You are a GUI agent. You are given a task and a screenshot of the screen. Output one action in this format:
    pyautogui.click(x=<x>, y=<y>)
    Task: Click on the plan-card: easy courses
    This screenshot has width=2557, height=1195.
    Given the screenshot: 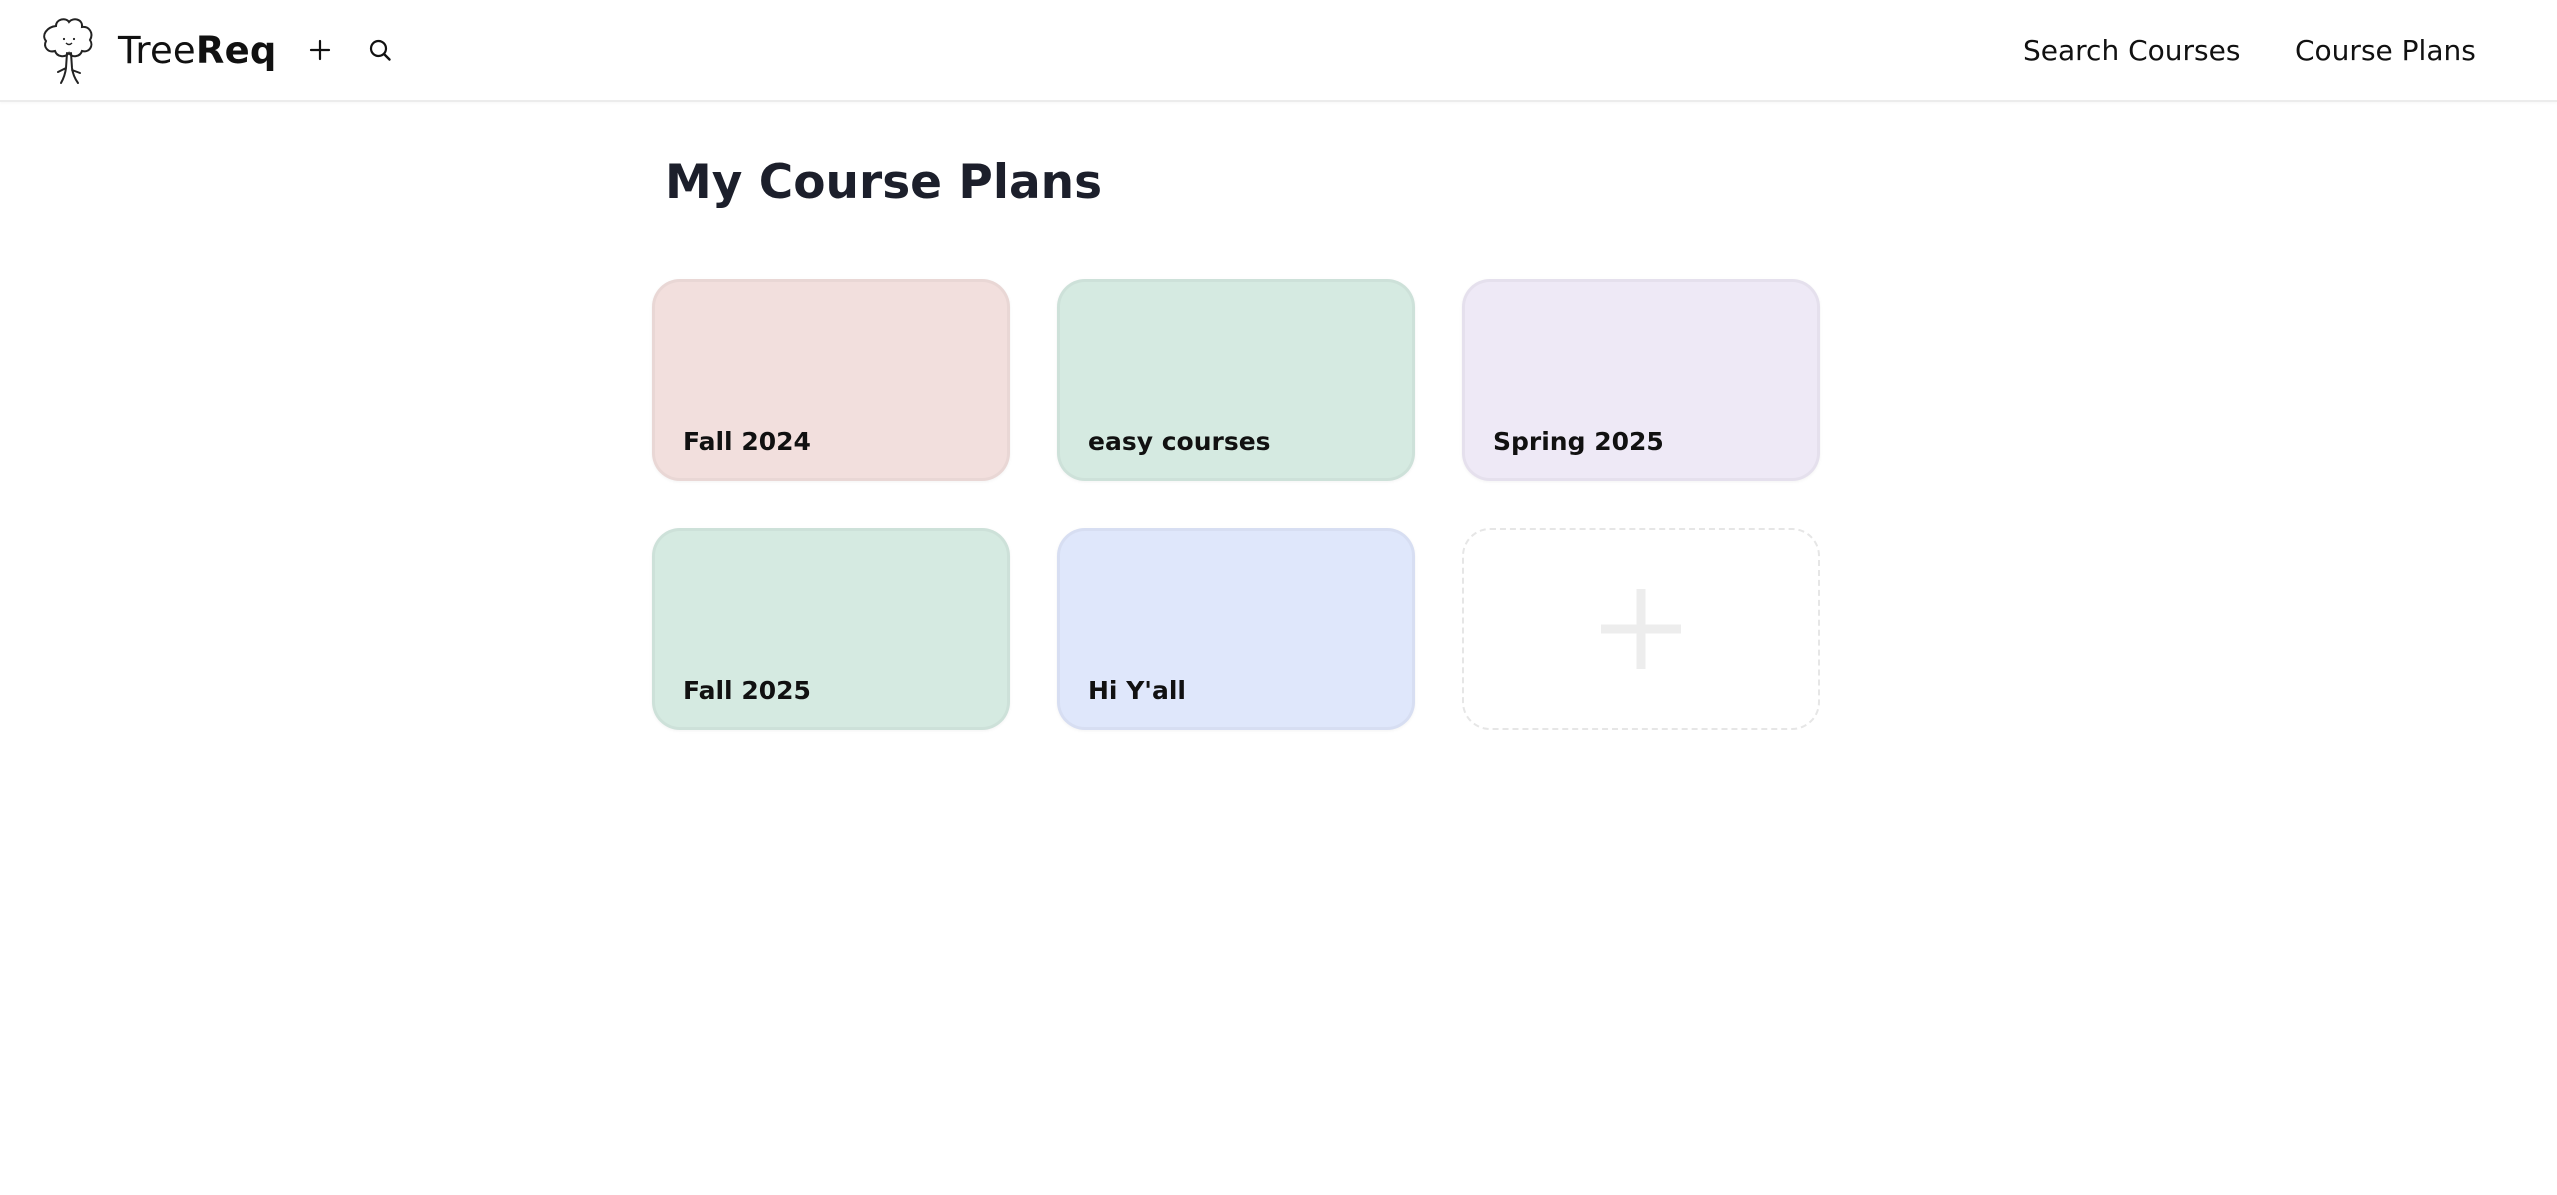 What is the action you would take?
    pyautogui.click(x=1236, y=380)
    